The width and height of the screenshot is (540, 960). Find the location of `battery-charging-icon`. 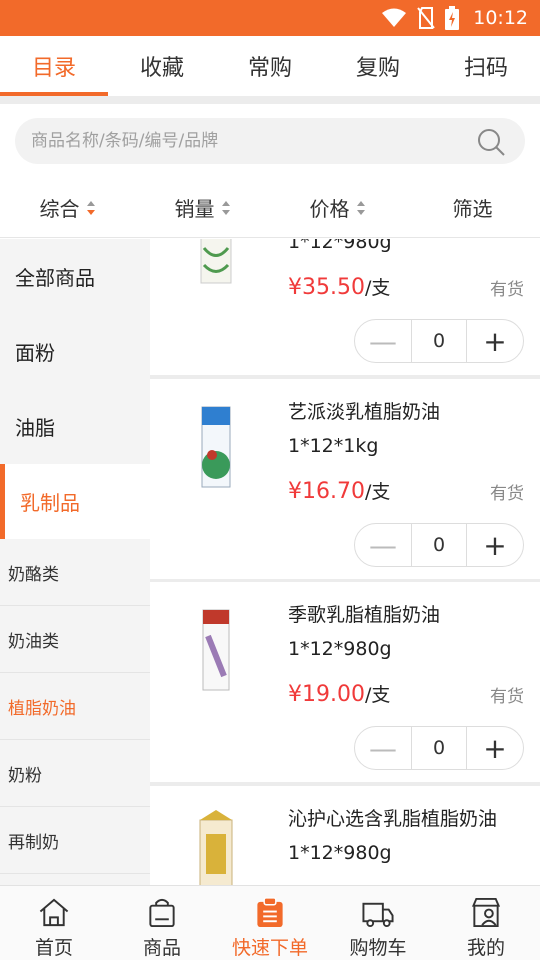

battery-charging-icon is located at coordinates (452, 18).